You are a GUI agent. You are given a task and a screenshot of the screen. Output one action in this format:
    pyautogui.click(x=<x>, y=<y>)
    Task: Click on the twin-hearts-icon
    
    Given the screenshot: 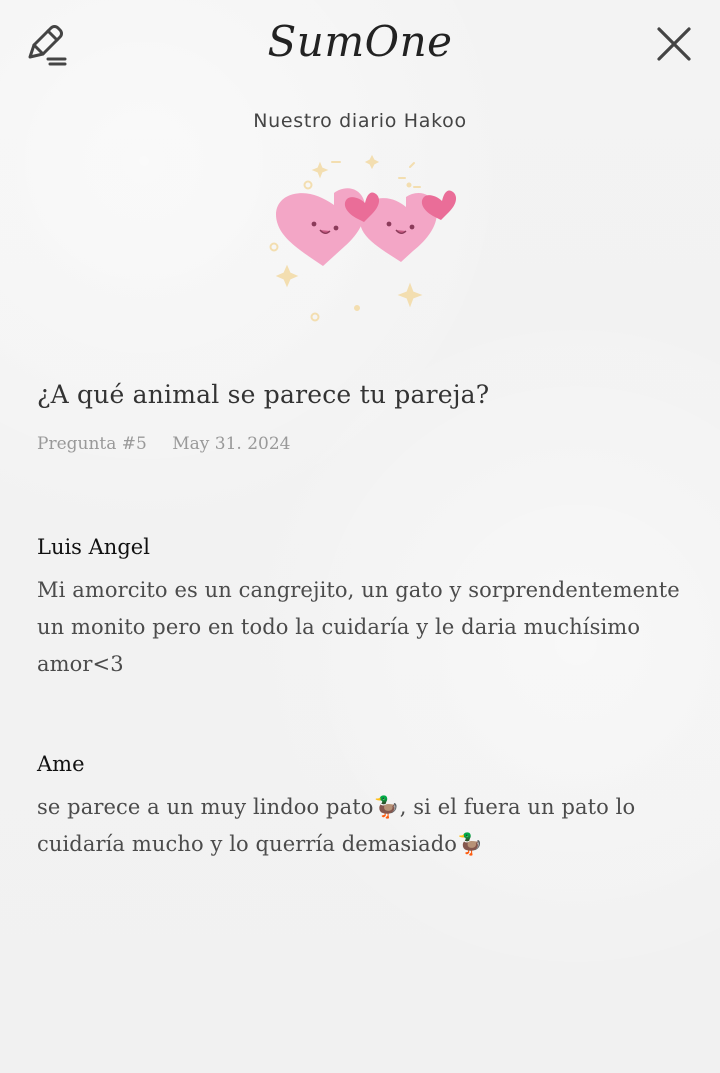 What is the action you would take?
    pyautogui.click(x=363, y=238)
    